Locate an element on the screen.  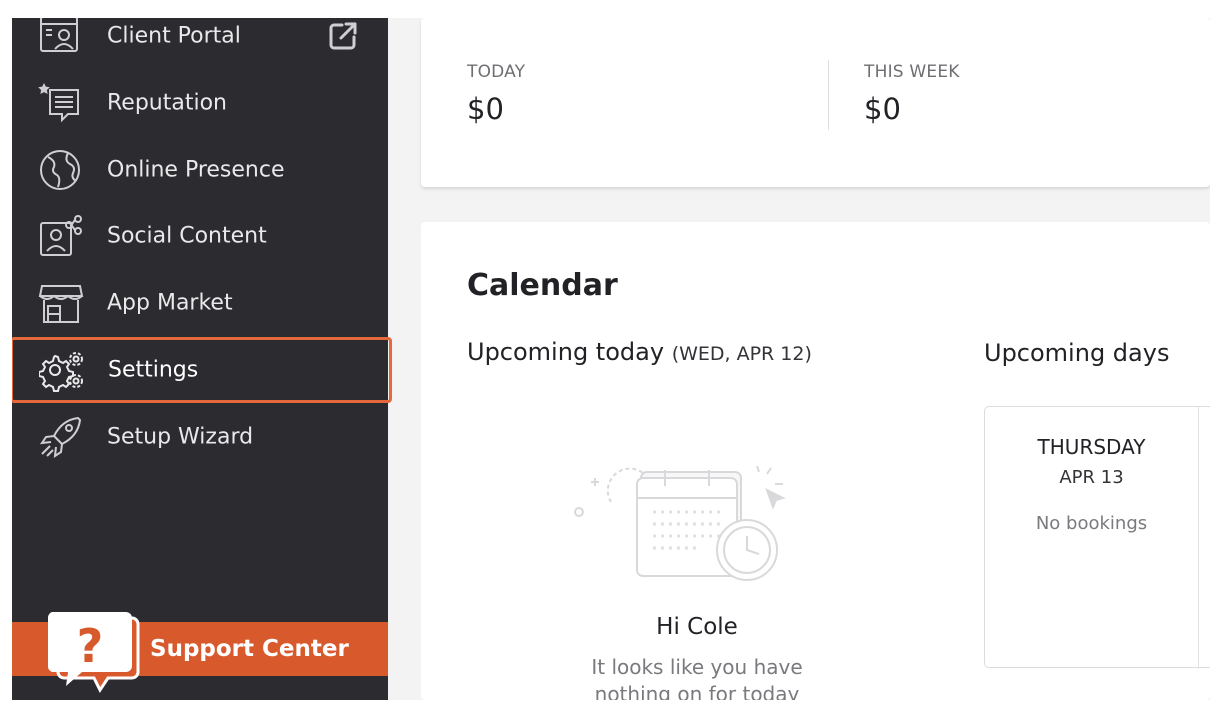
external-link-icon is located at coordinates (343, 36).